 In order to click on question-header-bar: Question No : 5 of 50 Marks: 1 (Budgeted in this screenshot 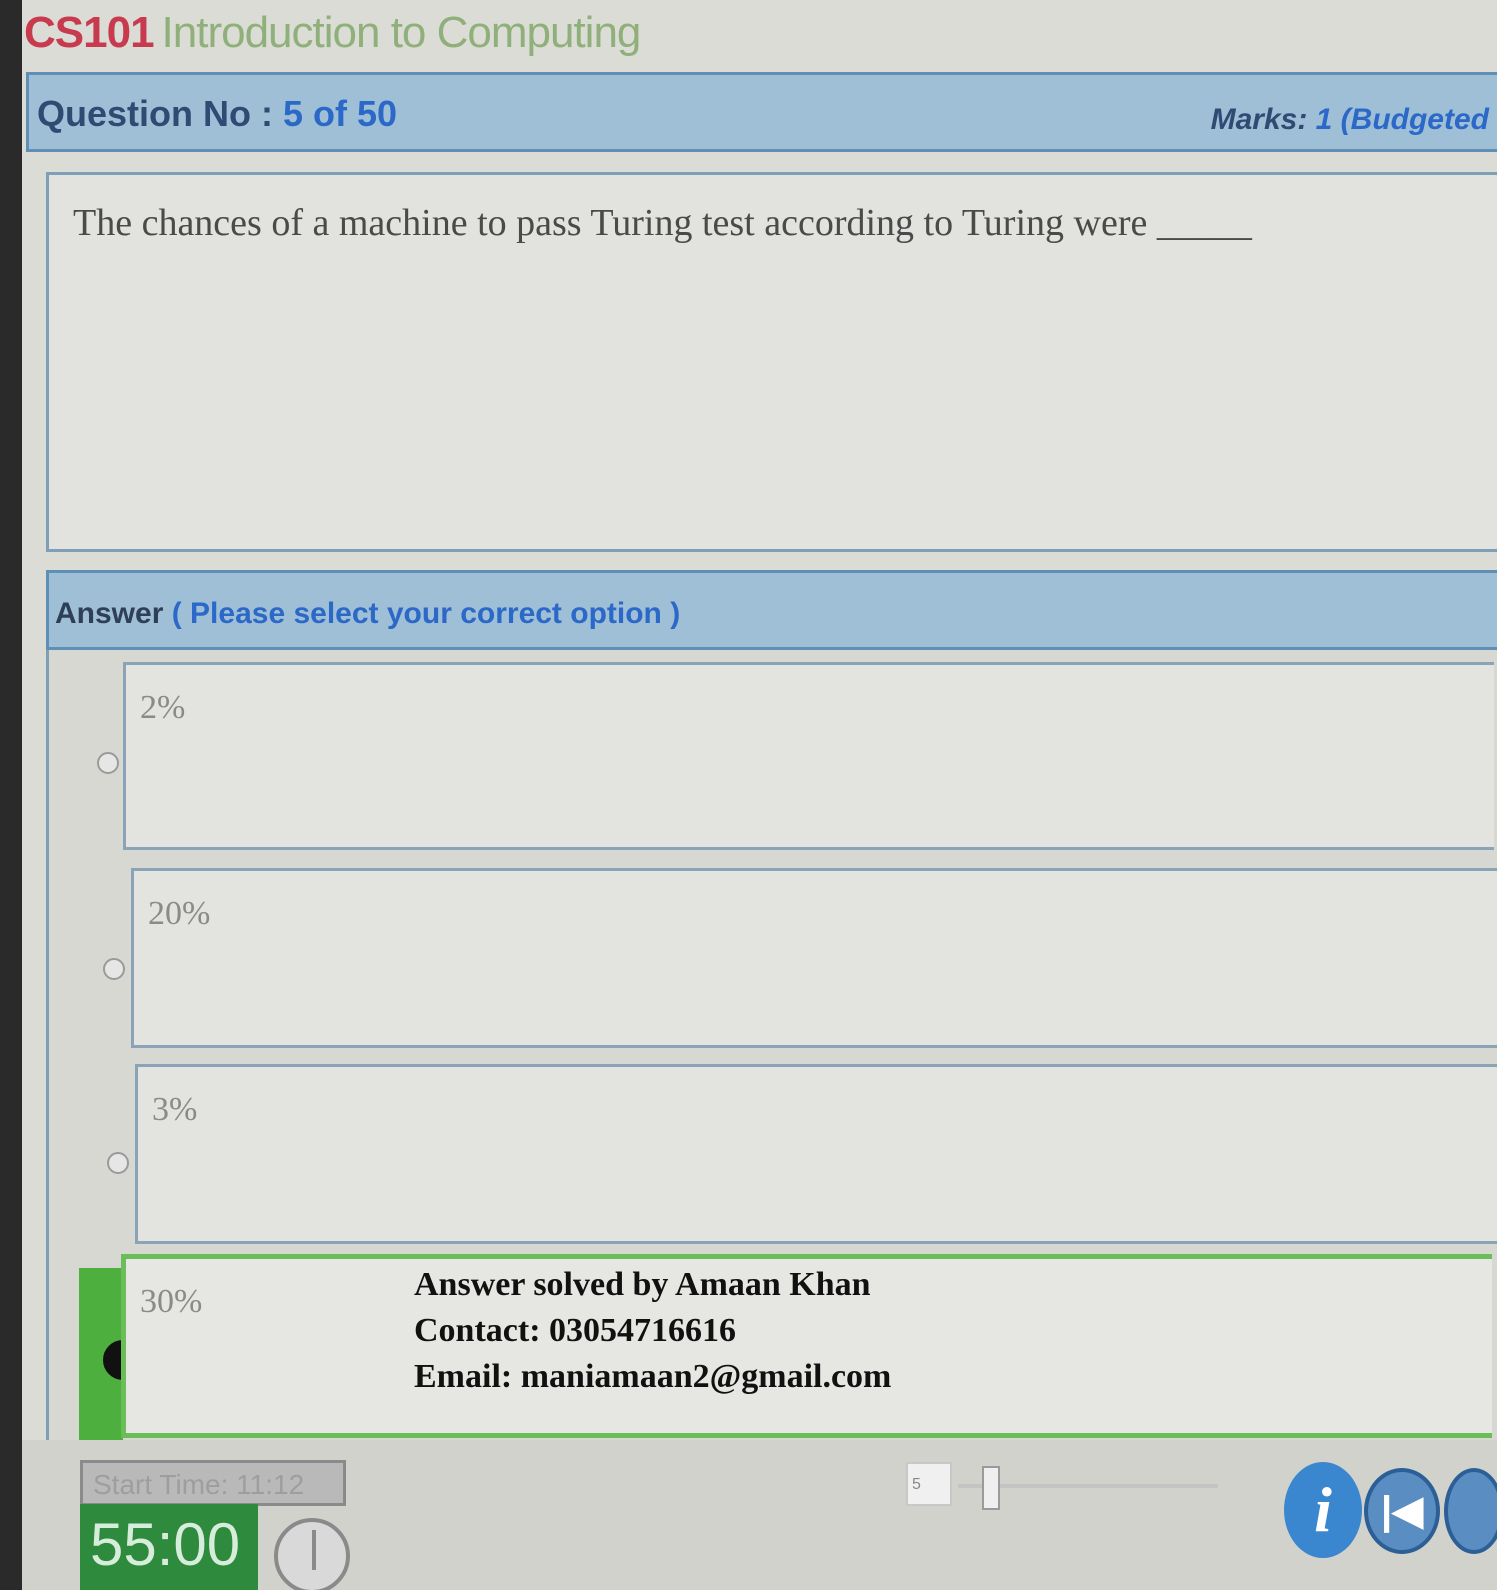, I will do `click(761, 112)`.